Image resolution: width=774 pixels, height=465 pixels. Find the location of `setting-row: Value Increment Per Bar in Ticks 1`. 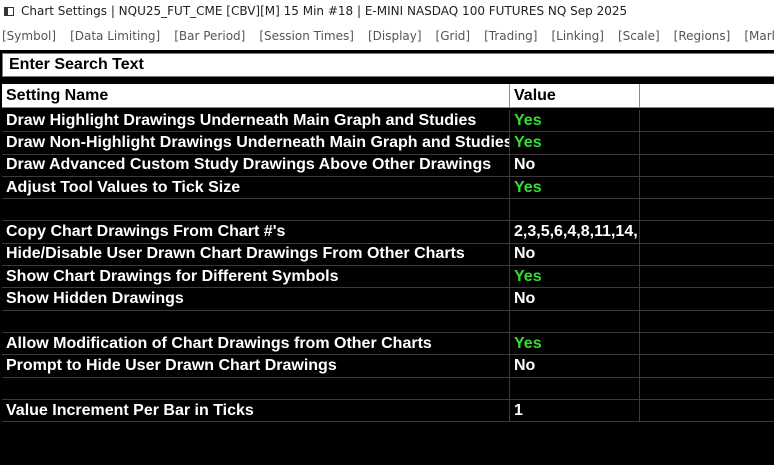

setting-row: Value Increment Per Bar in Ticks 1 is located at coordinates (388, 411).